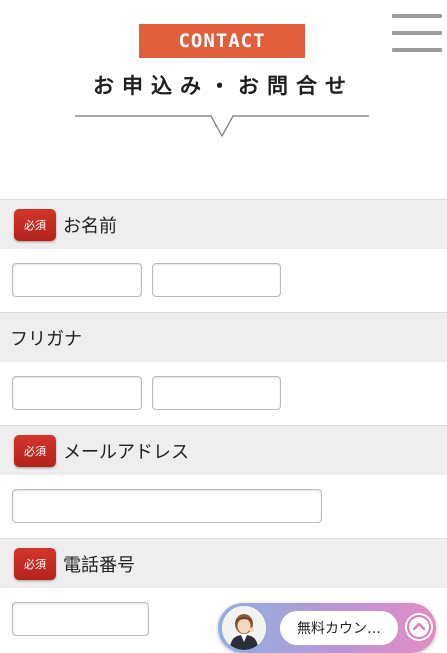 The height and width of the screenshot is (653, 447). Describe the element at coordinates (223, 337) in the screenshot. I see `furigana-label-row: フリガナ` at that location.